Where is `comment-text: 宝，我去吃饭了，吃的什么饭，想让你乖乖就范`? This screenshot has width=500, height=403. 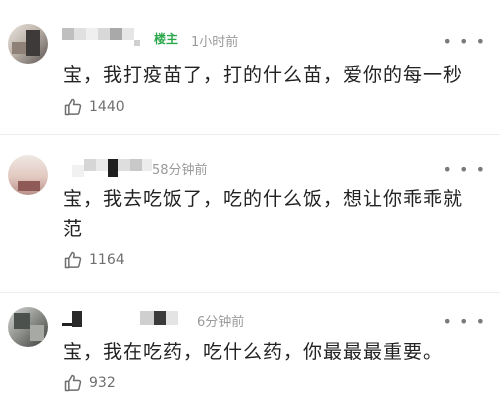 comment-text: 宝，我去吃饭了，吃的什么饭，想让你乖乖就范 is located at coordinates (263, 214).